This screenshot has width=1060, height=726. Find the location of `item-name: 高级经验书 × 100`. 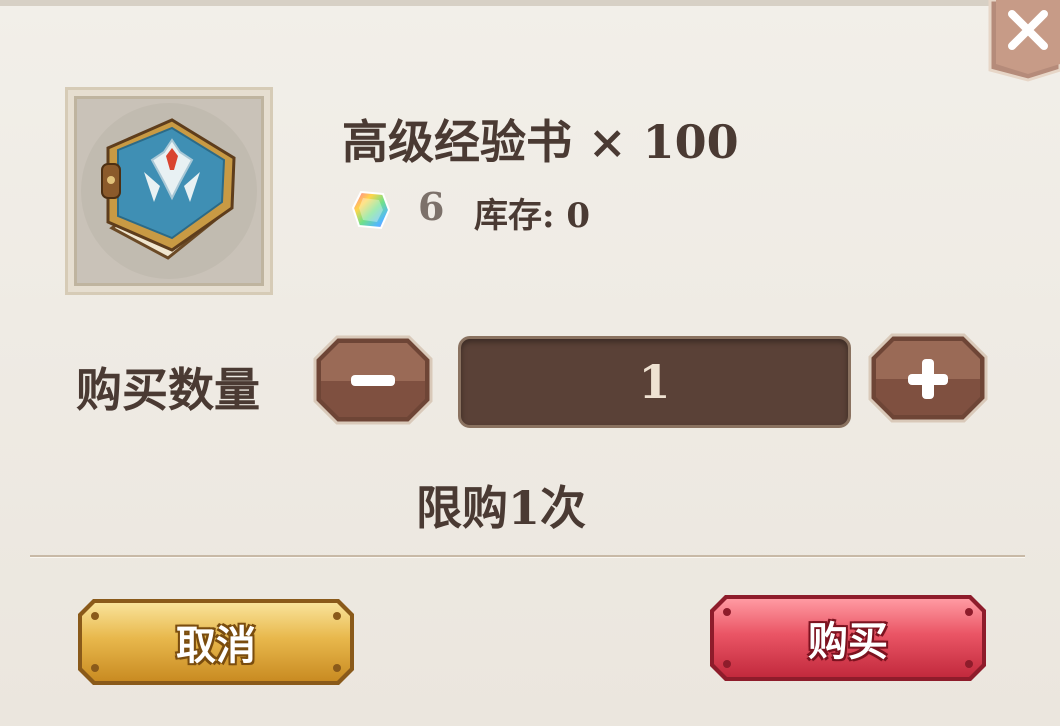

item-name: 高级经验书 × 100 is located at coordinates (540, 142).